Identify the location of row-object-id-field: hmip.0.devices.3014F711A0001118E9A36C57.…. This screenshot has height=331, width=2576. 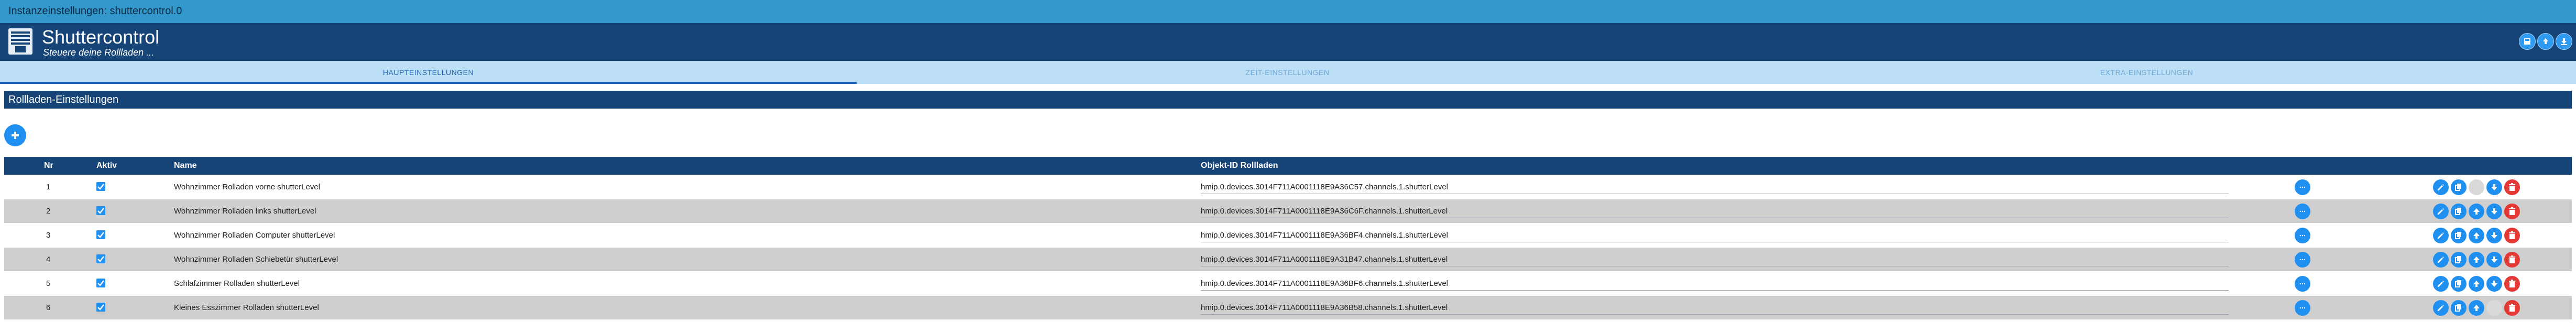
(1324, 187).